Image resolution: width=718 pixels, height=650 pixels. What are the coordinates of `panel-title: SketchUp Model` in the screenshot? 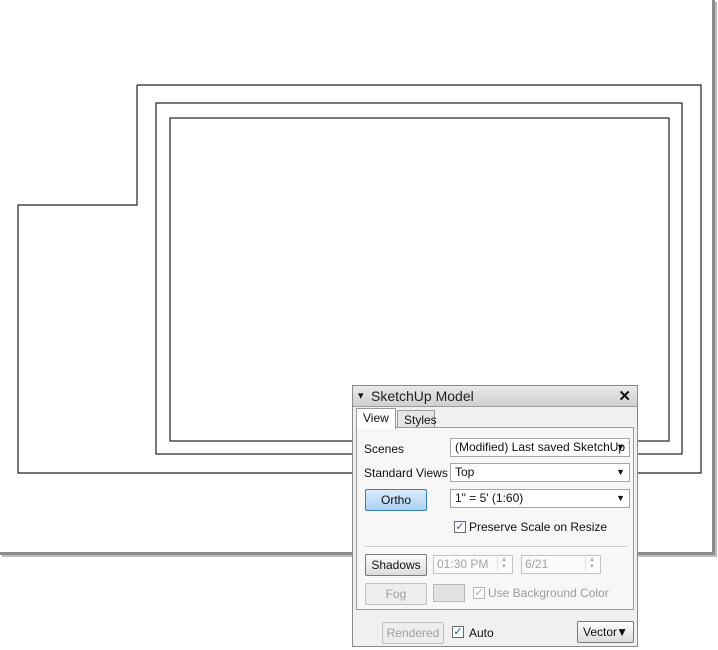 It's located at (422, 396).